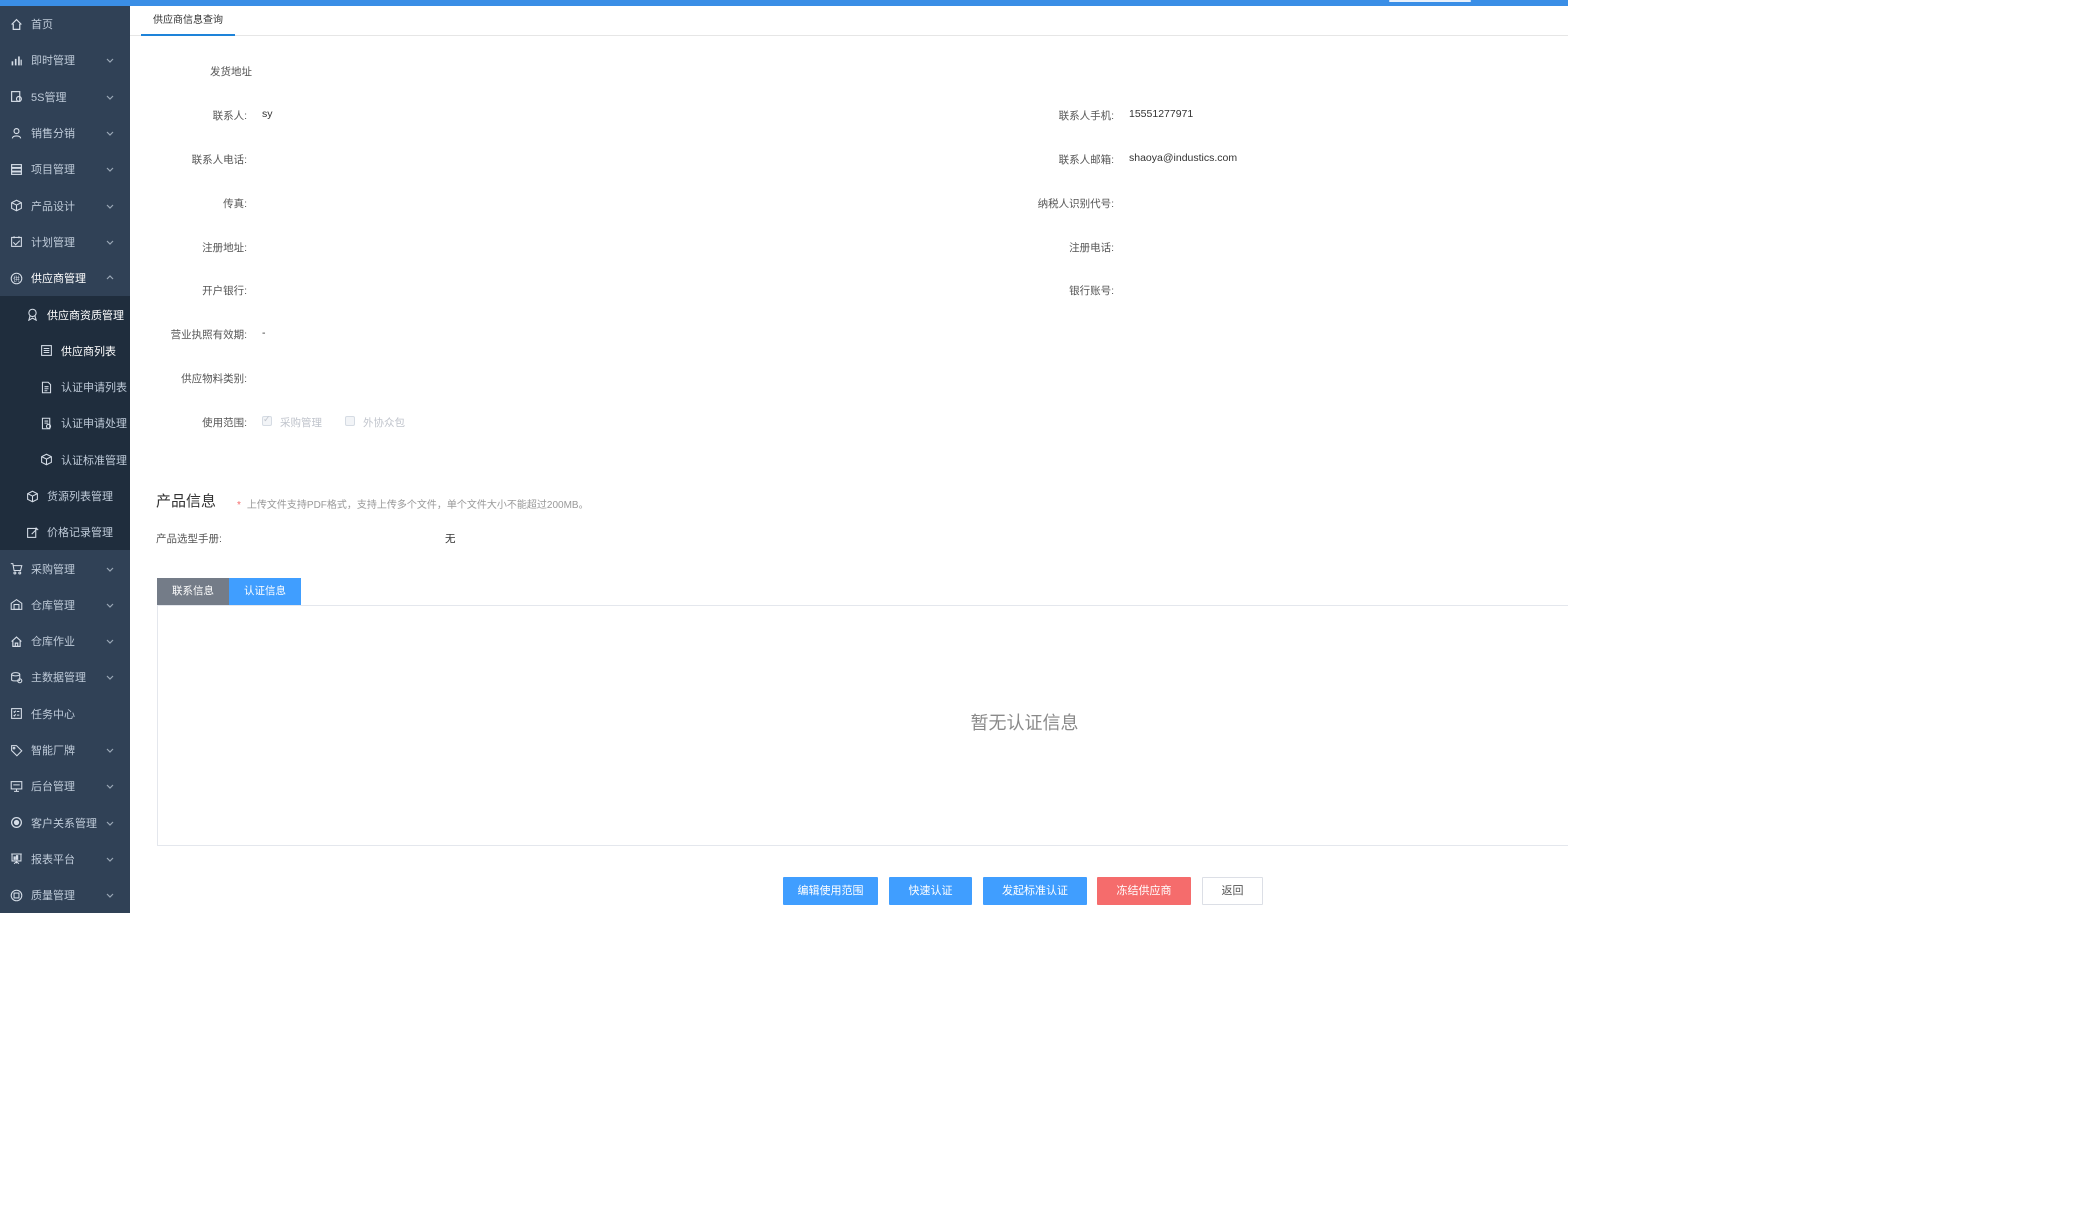 The image size is (2074, 1207). Describe the element at coordinates (16, 97) in the screenshot. I see `checklist-icon` at that location.